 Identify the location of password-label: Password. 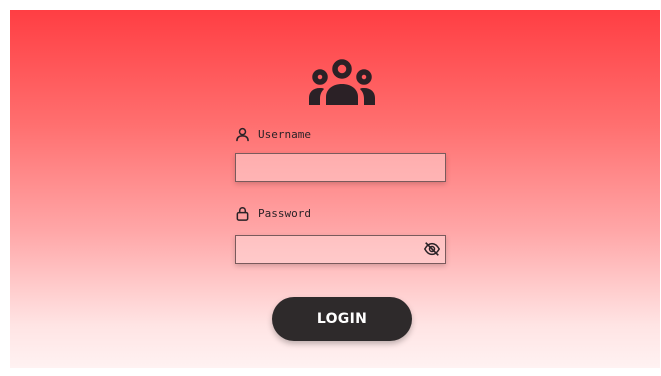
(273, 213).